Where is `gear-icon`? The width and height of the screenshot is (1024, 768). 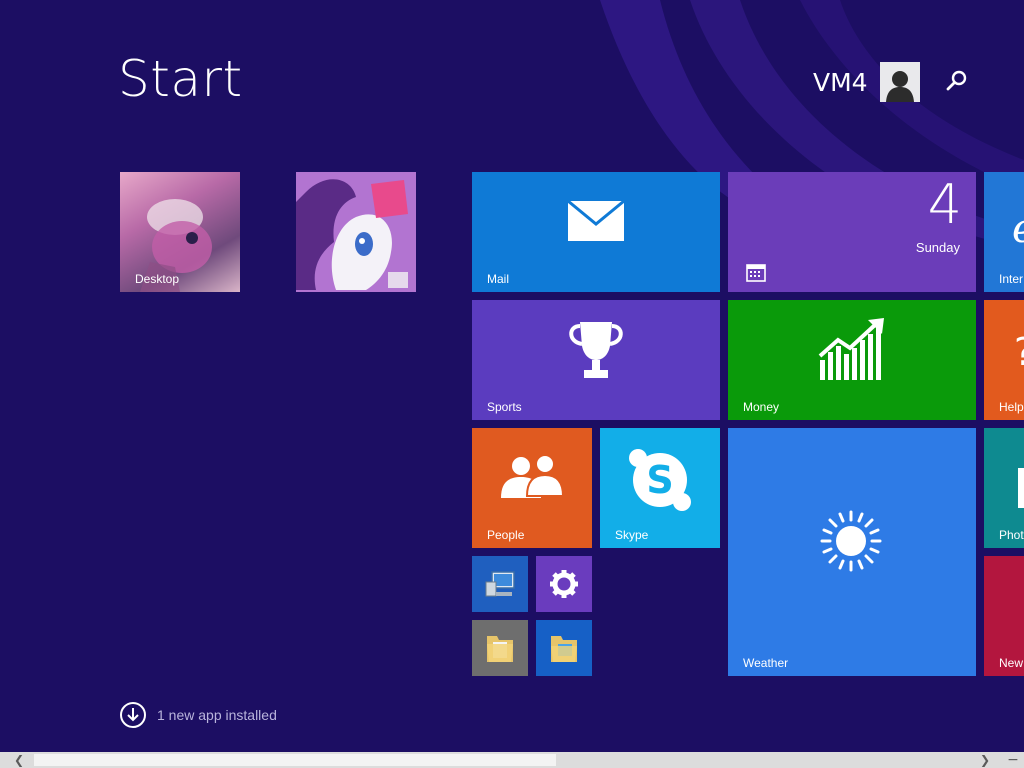 gear-icon is located at coordinates (564, 584).